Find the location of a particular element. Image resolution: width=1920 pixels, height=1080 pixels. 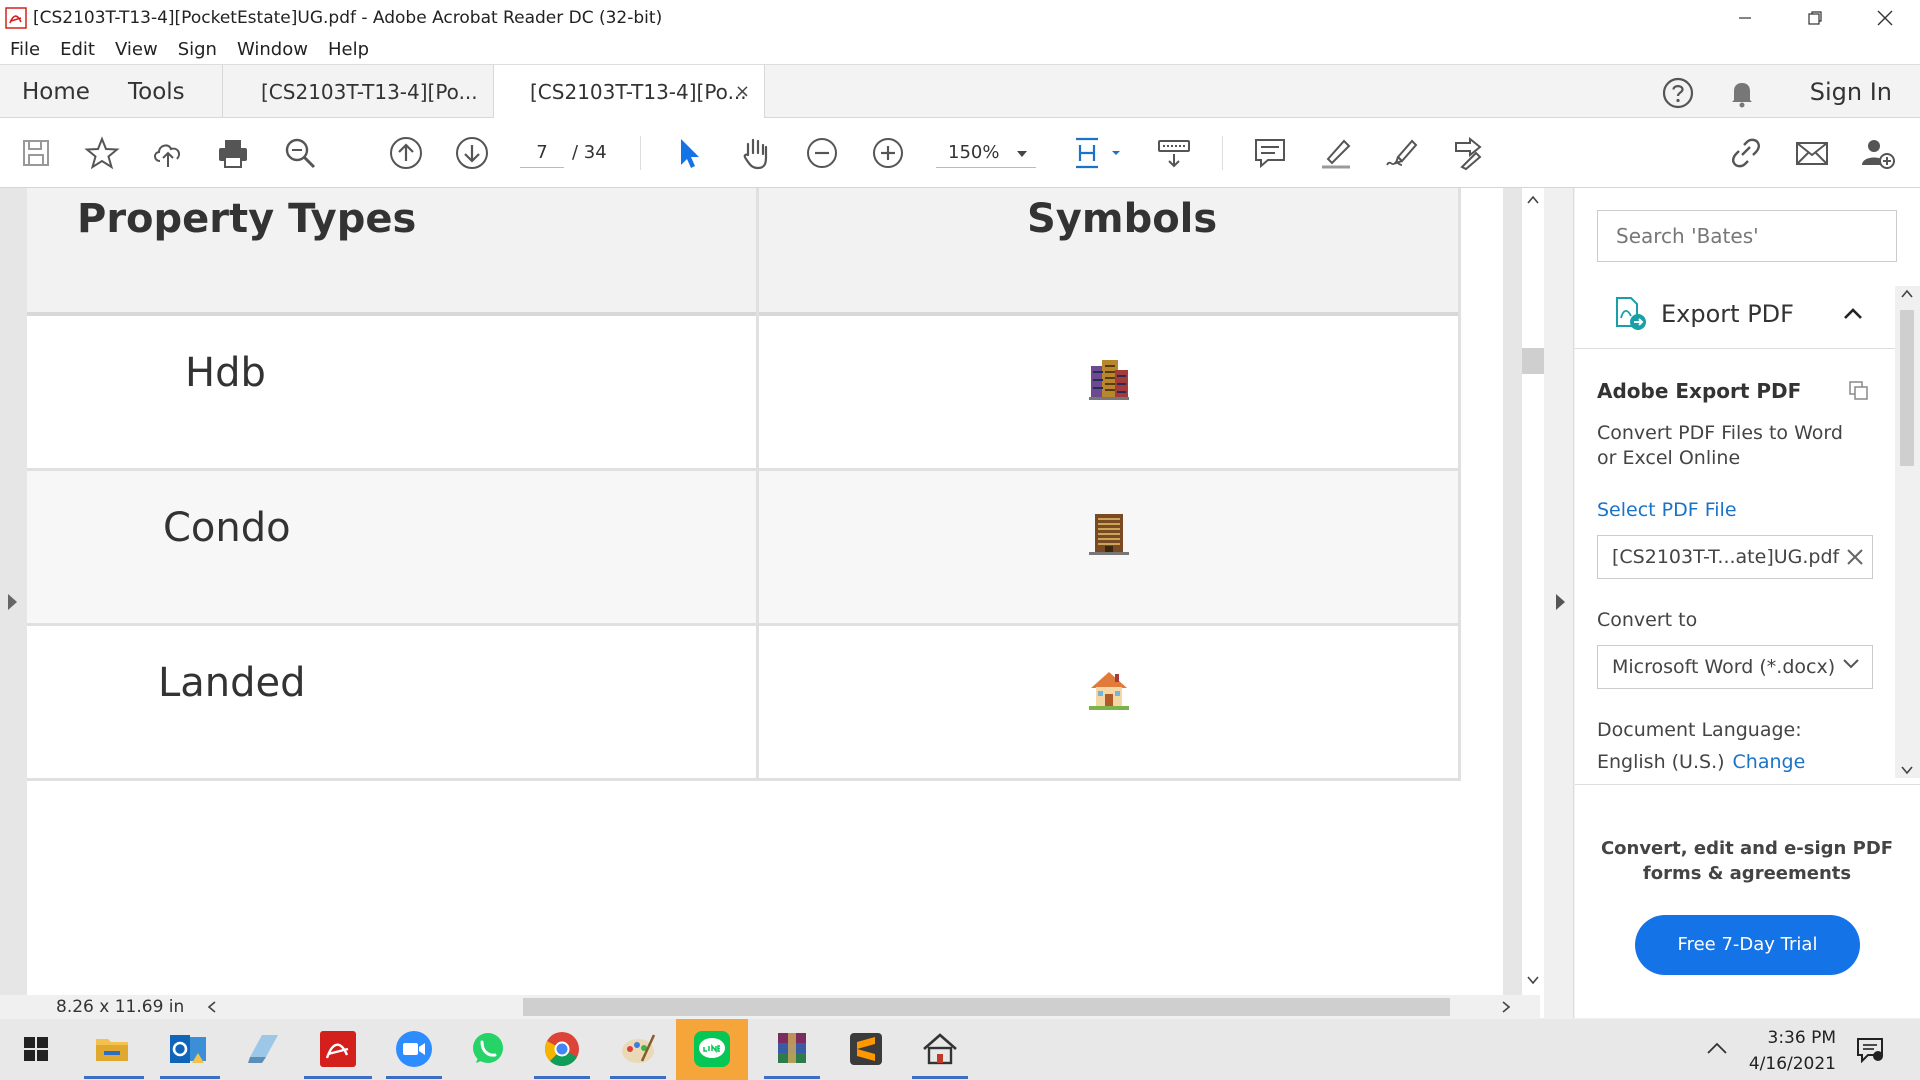

email-button is located at coordinates (1812, 153).